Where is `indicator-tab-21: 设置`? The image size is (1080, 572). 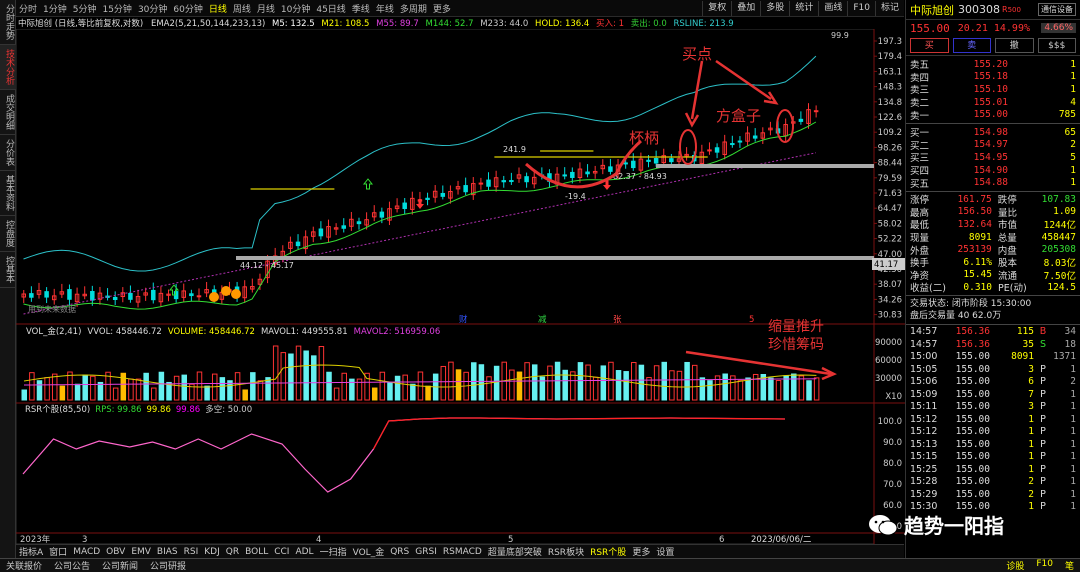
indicator-tab-21: 设置 is located at coordinates (665, 551).